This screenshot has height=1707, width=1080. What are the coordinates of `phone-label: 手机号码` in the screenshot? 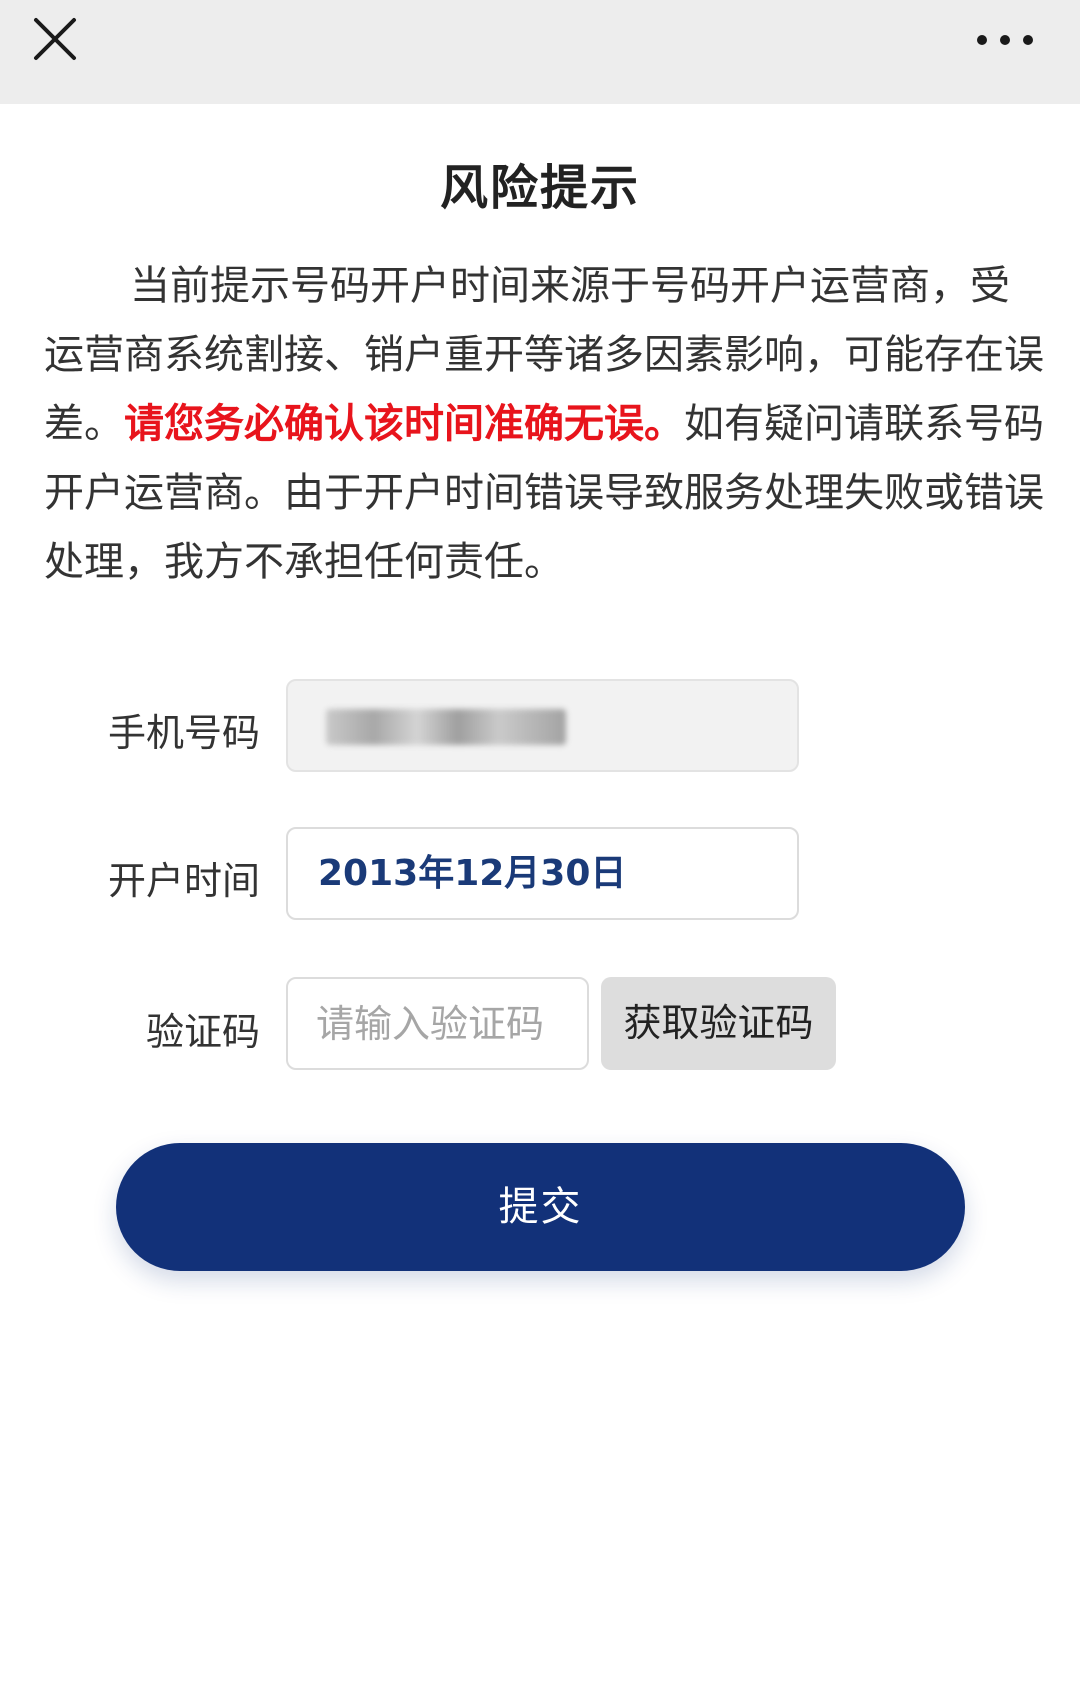 It's located at (183, 733).